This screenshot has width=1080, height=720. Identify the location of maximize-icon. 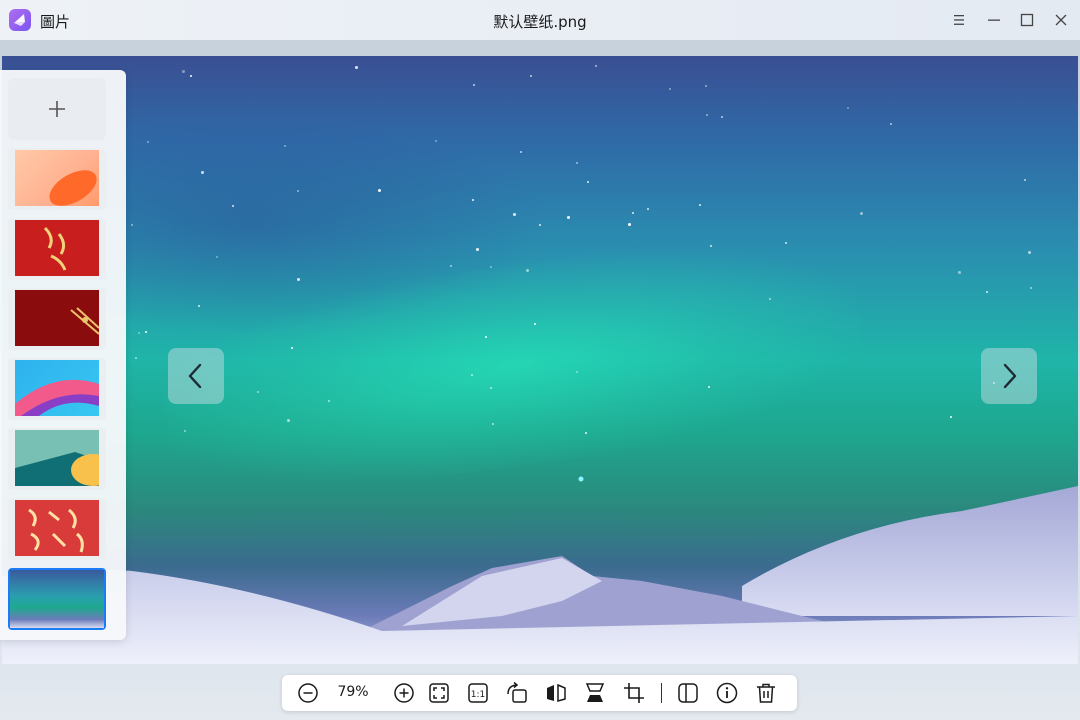
(1027, 20).